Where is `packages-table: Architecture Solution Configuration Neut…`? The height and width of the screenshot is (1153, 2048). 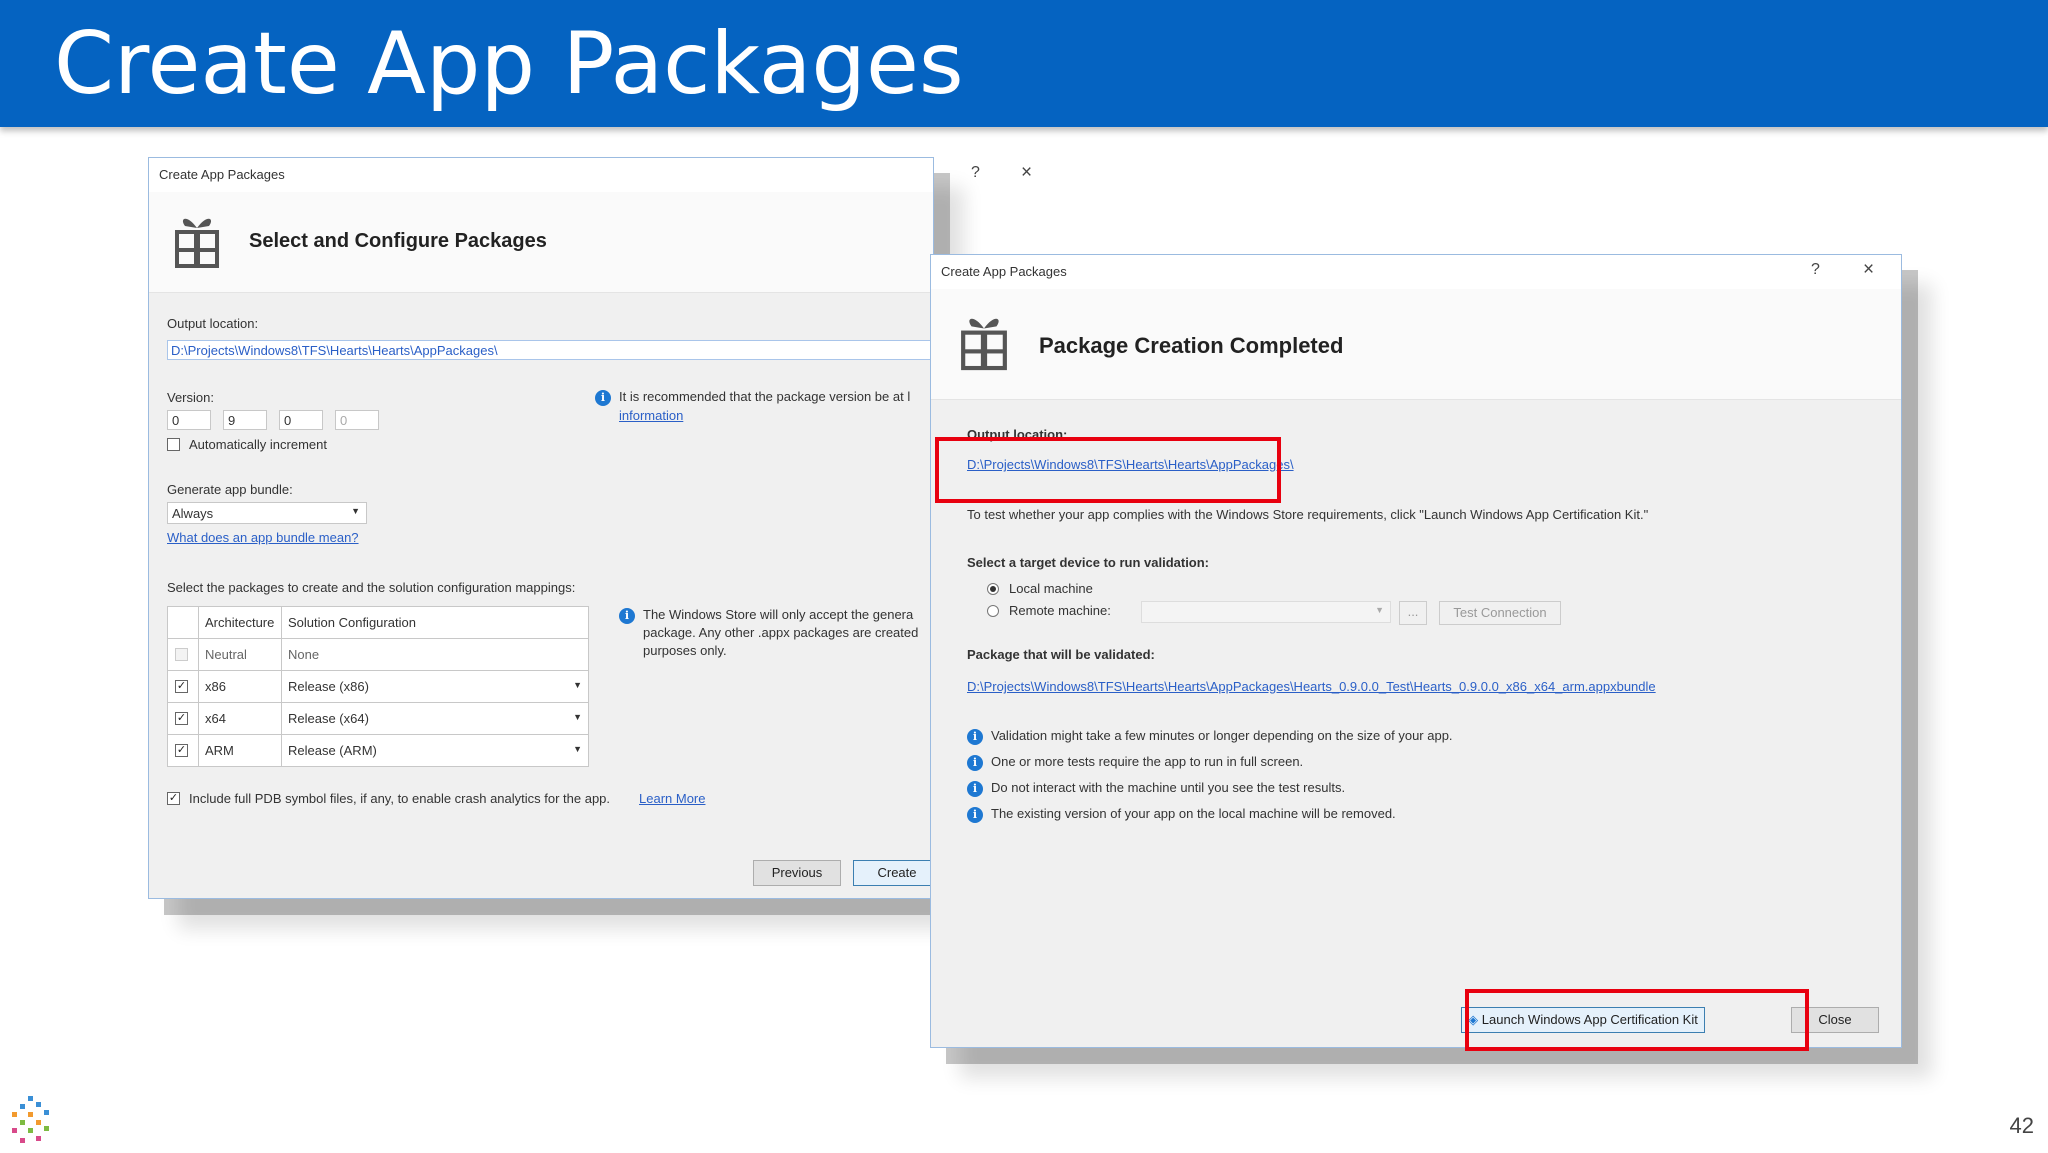 packages-table: Architecture Solution Configuration Neut… is located at coordinates (378, 686).